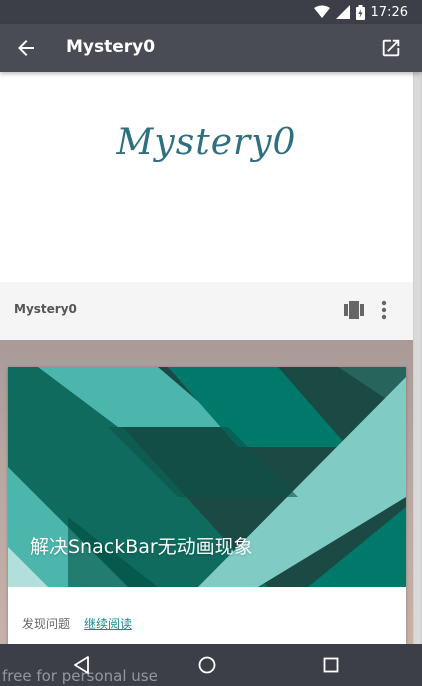  What do you see at coordinates (331, 665) in the screenshot?
I see `recents-square-icon` at bounding box center [331, 665].